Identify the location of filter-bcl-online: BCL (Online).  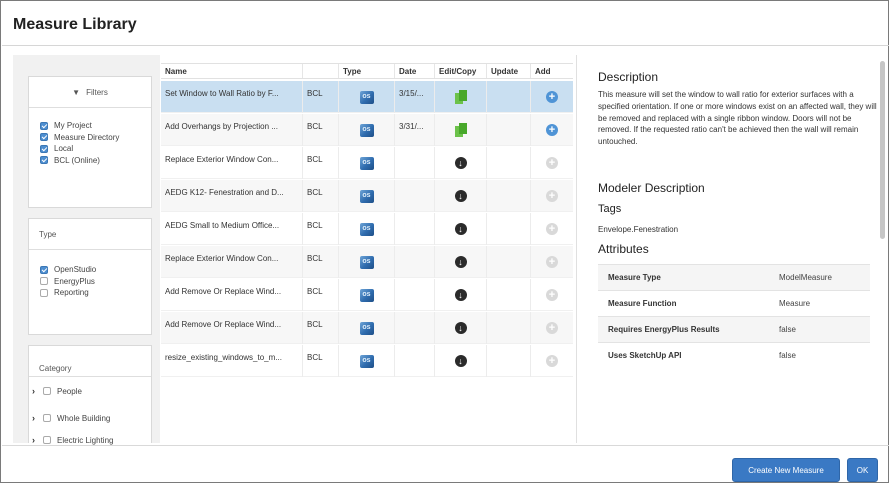
(90, 161).